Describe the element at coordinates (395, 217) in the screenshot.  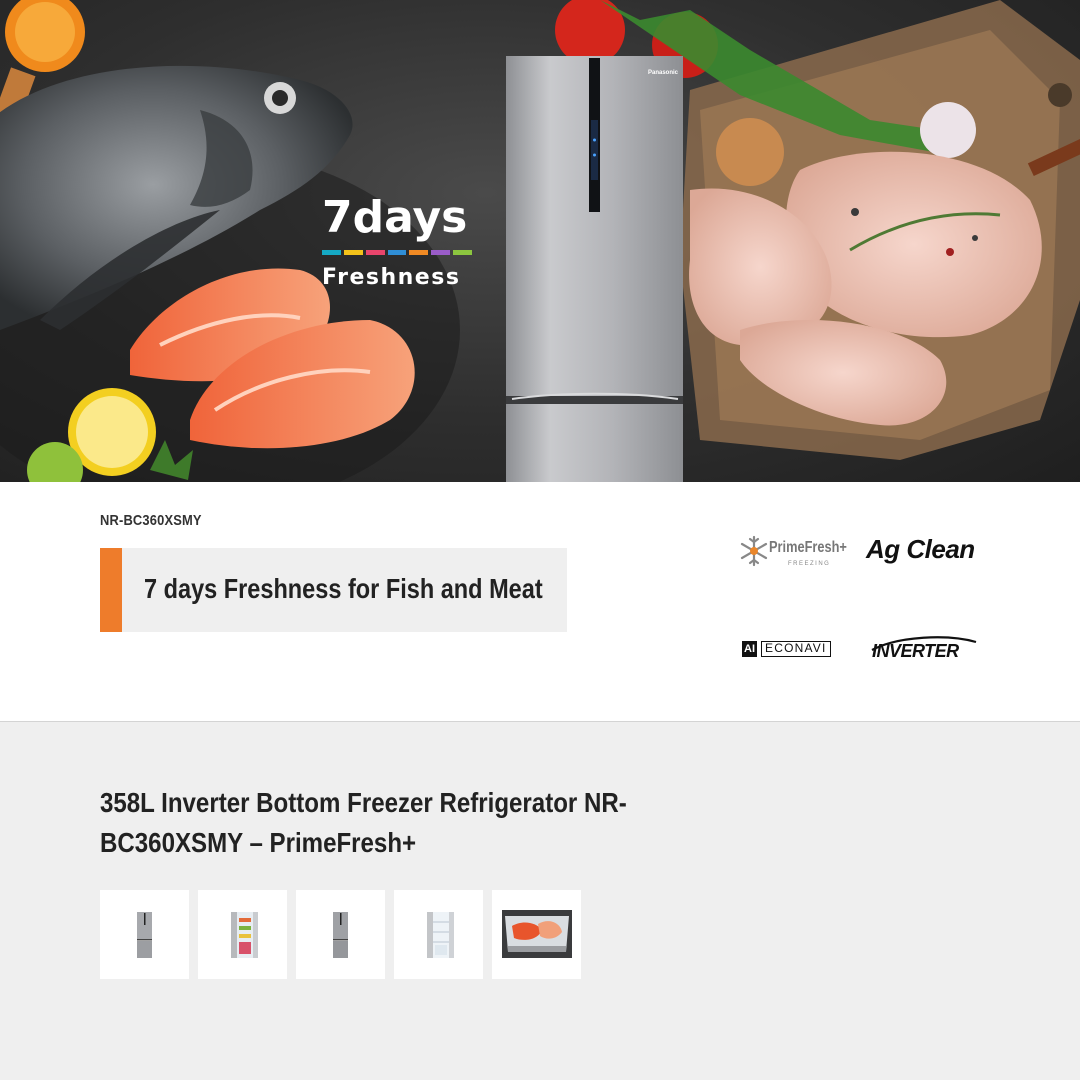
I see `hero-headline-big: 7days` at that location.